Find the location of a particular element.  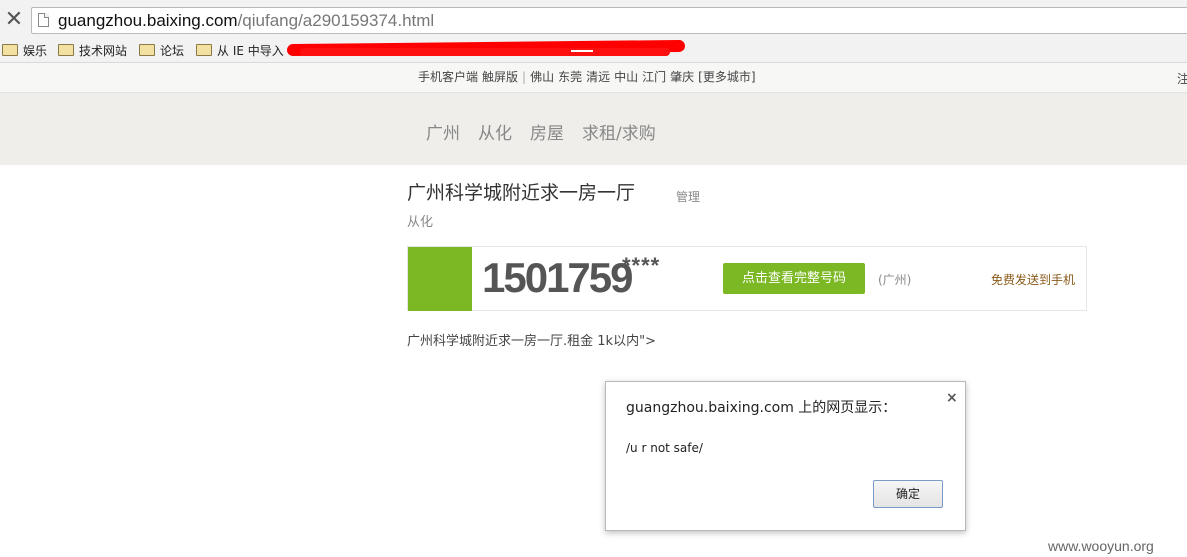

bookmark-folder-tech: 技术网站 is located at coordinates (92, 51).